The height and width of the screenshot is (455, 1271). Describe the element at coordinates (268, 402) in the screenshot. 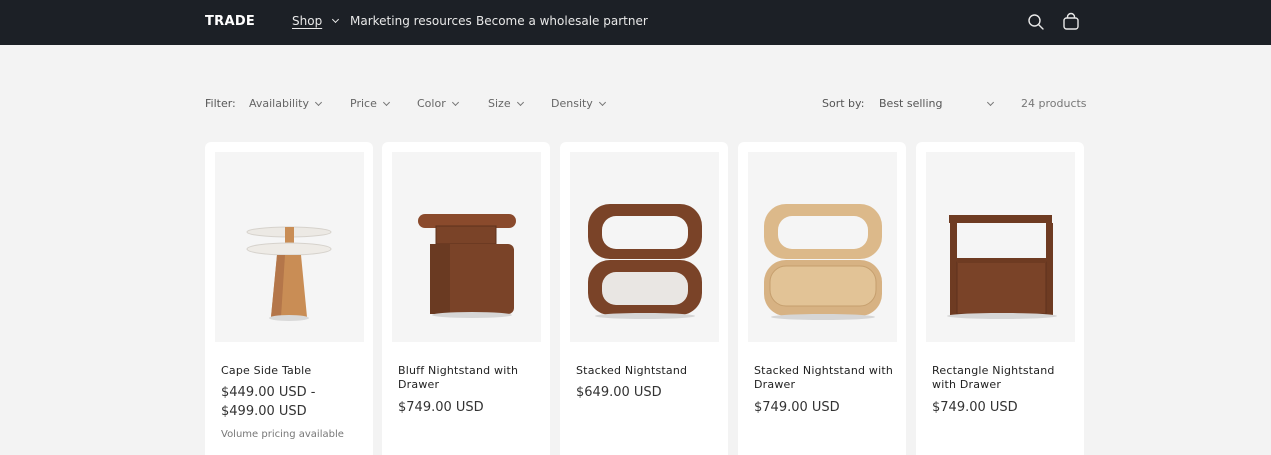

I see `product-price: $449.00 USD - $499.00 USD` at that location.